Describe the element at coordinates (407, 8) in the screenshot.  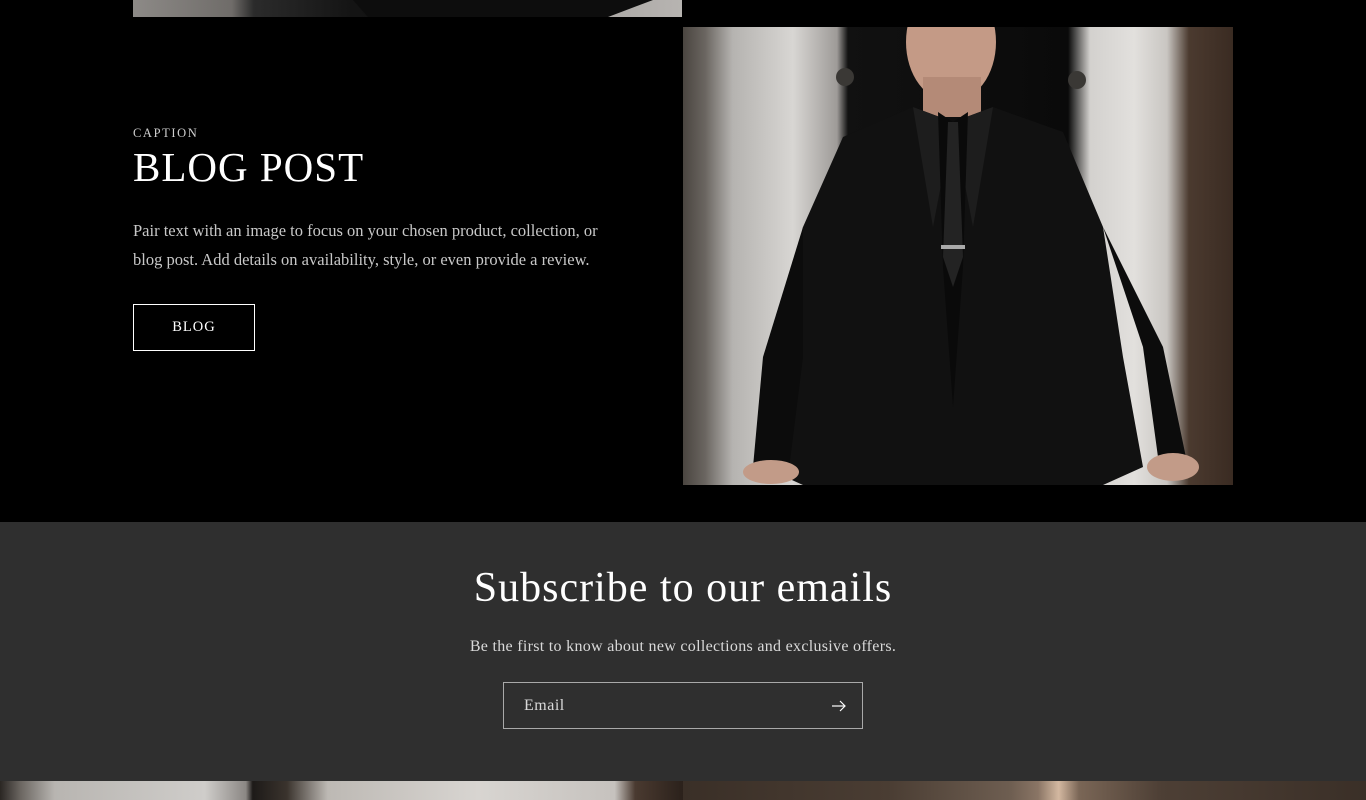
I see `previous-section-image` at that location.